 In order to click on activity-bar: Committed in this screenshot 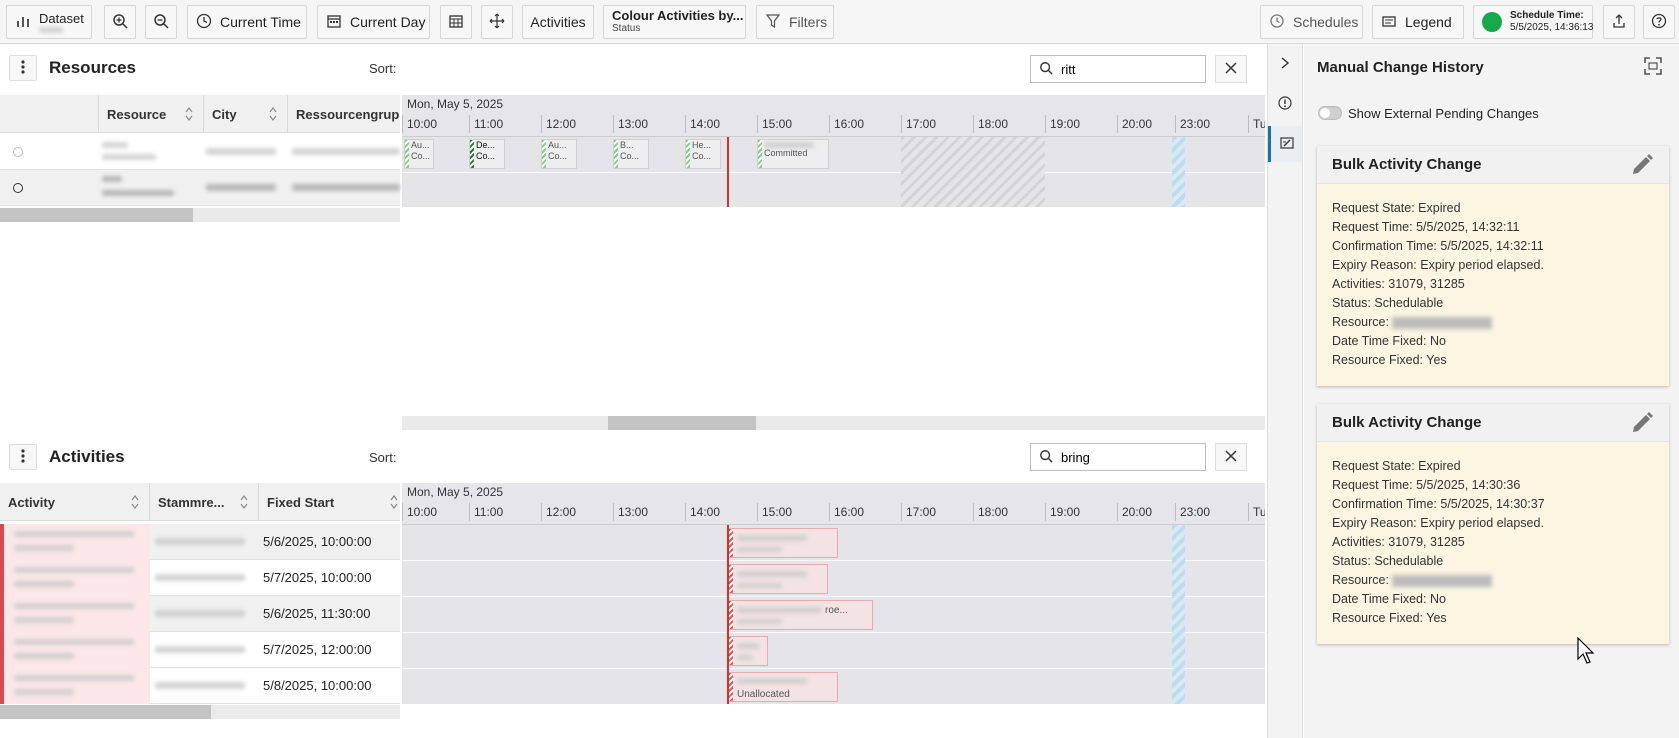, I will do `click(793, 154)`.